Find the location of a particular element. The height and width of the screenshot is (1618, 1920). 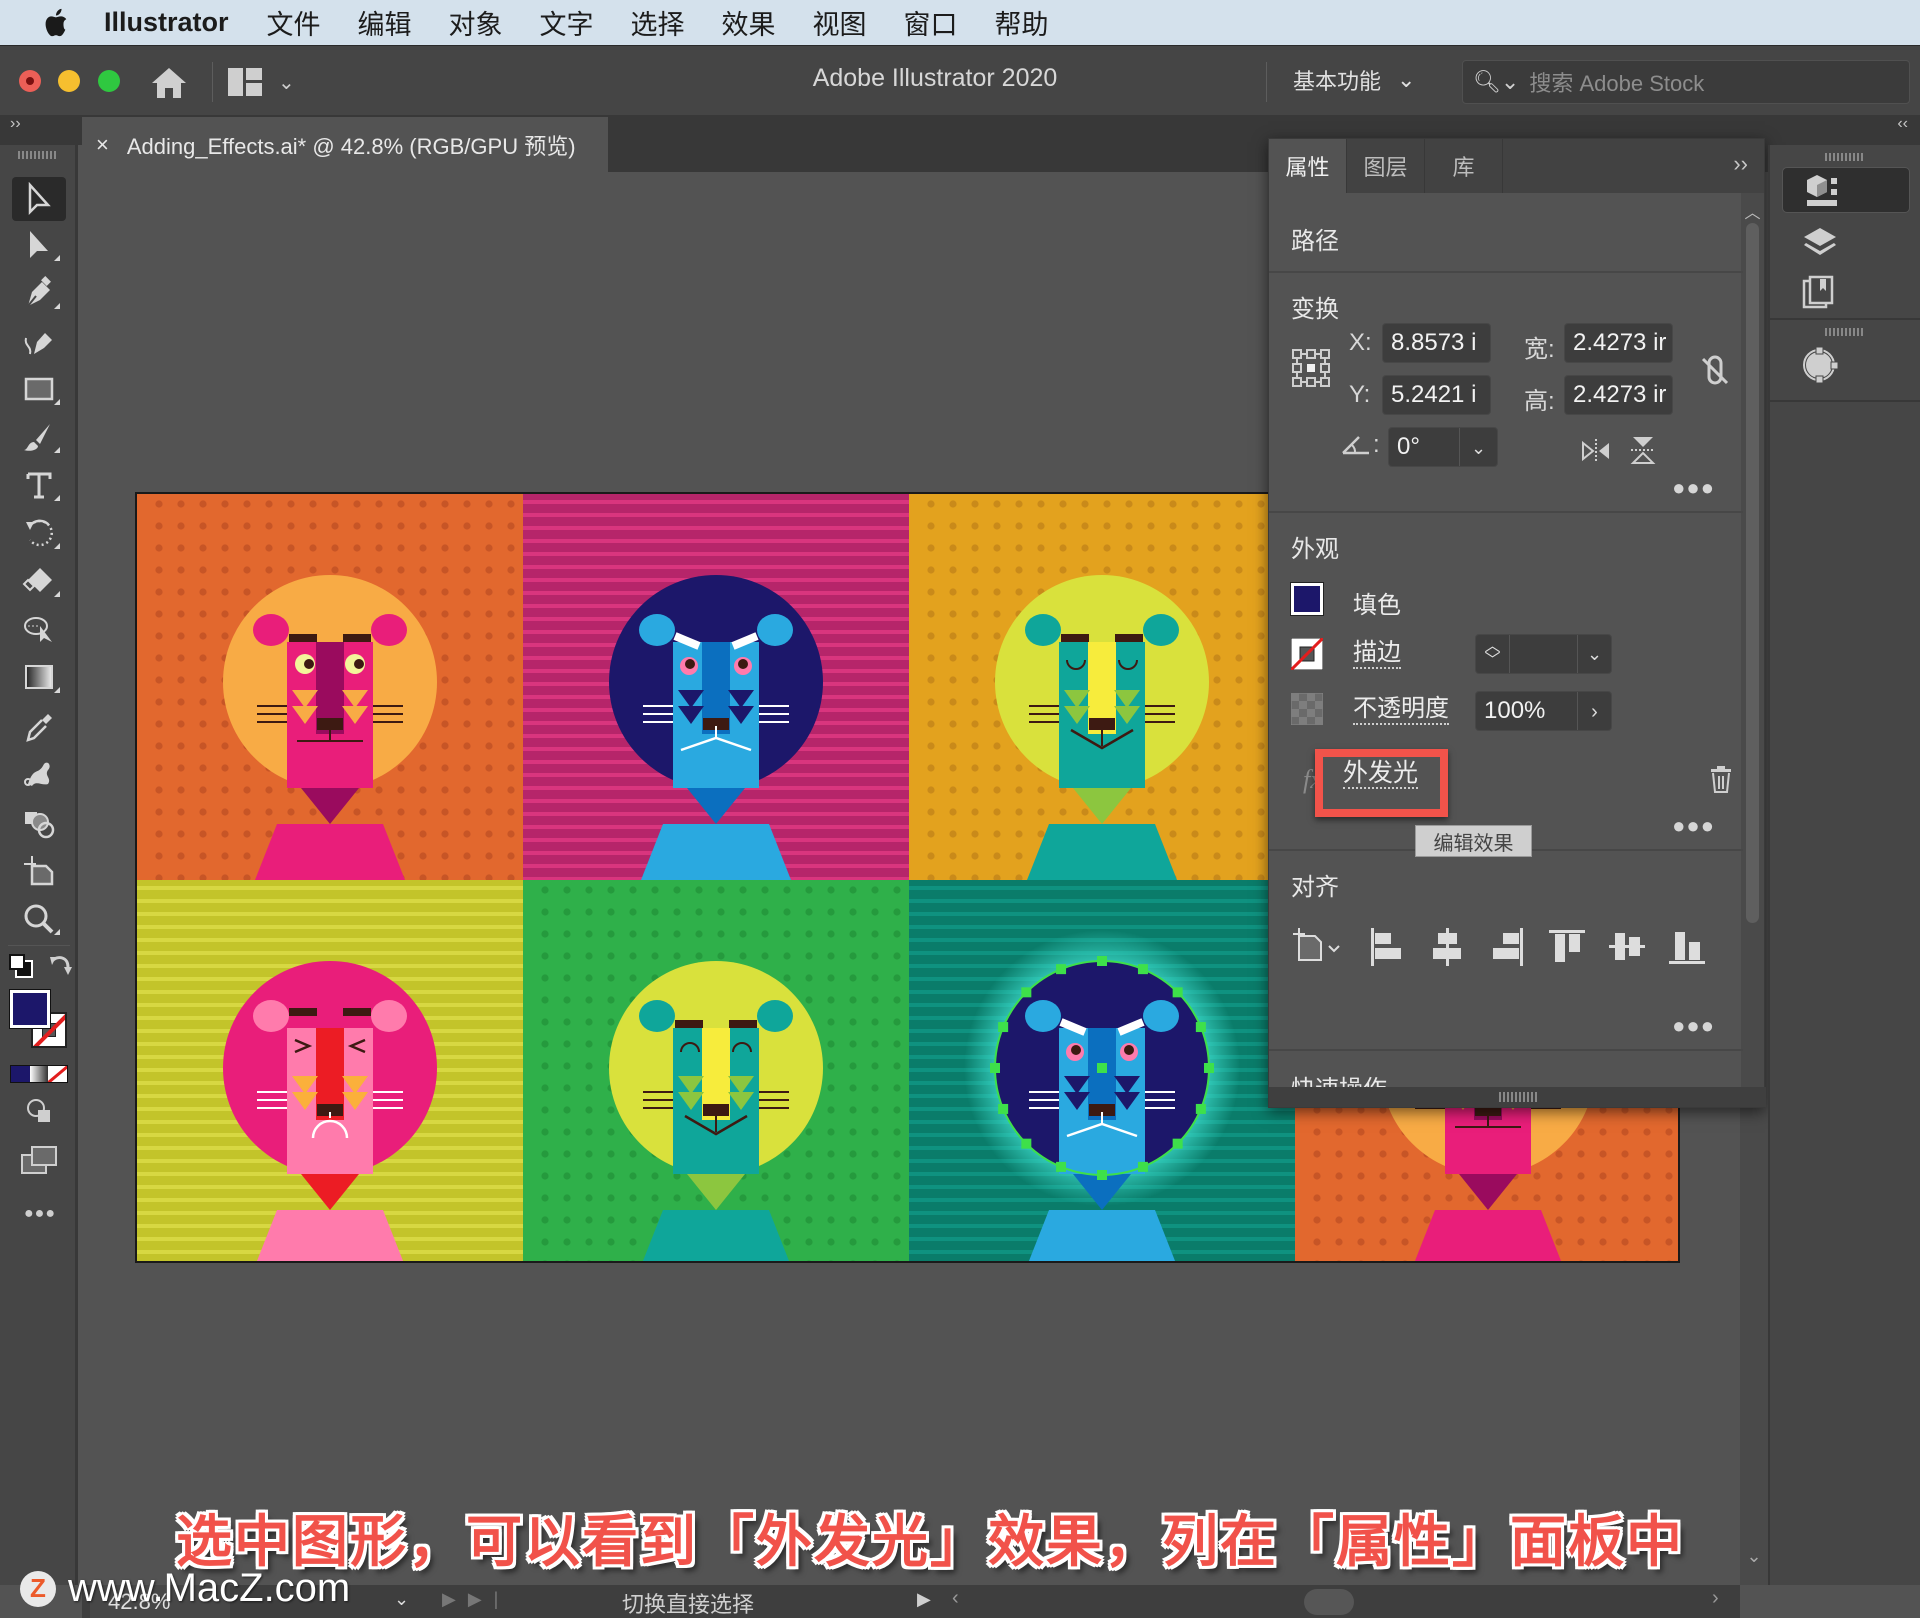

flip-horizontal-icon is located at coordinates (1596, 451).